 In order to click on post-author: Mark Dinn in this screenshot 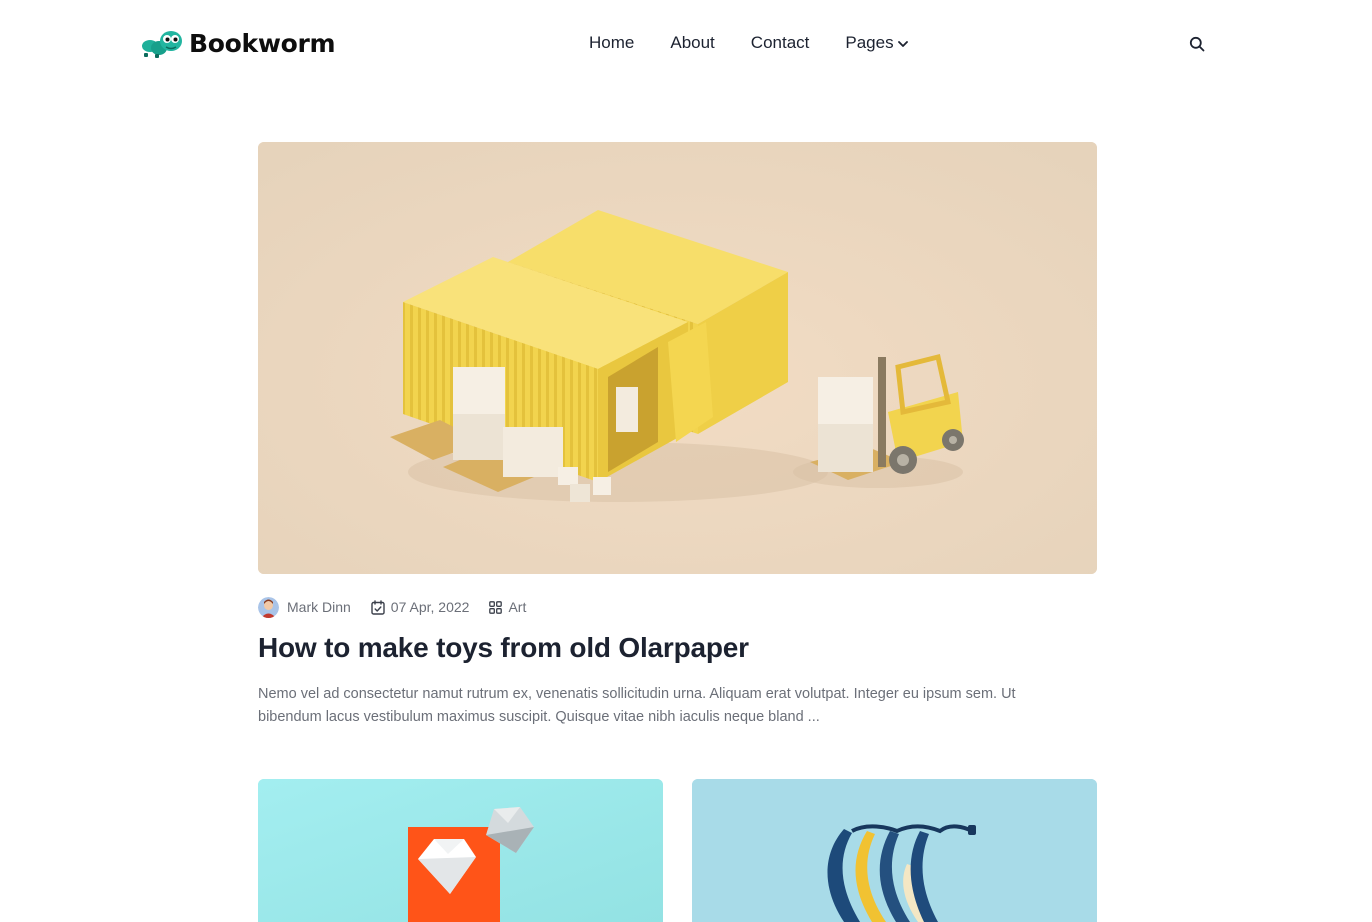, I will do `click(304, 607)`.